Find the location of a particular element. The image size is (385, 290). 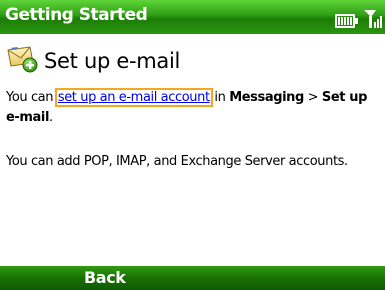

email-setup-icon is located at coordinates (23, 59).